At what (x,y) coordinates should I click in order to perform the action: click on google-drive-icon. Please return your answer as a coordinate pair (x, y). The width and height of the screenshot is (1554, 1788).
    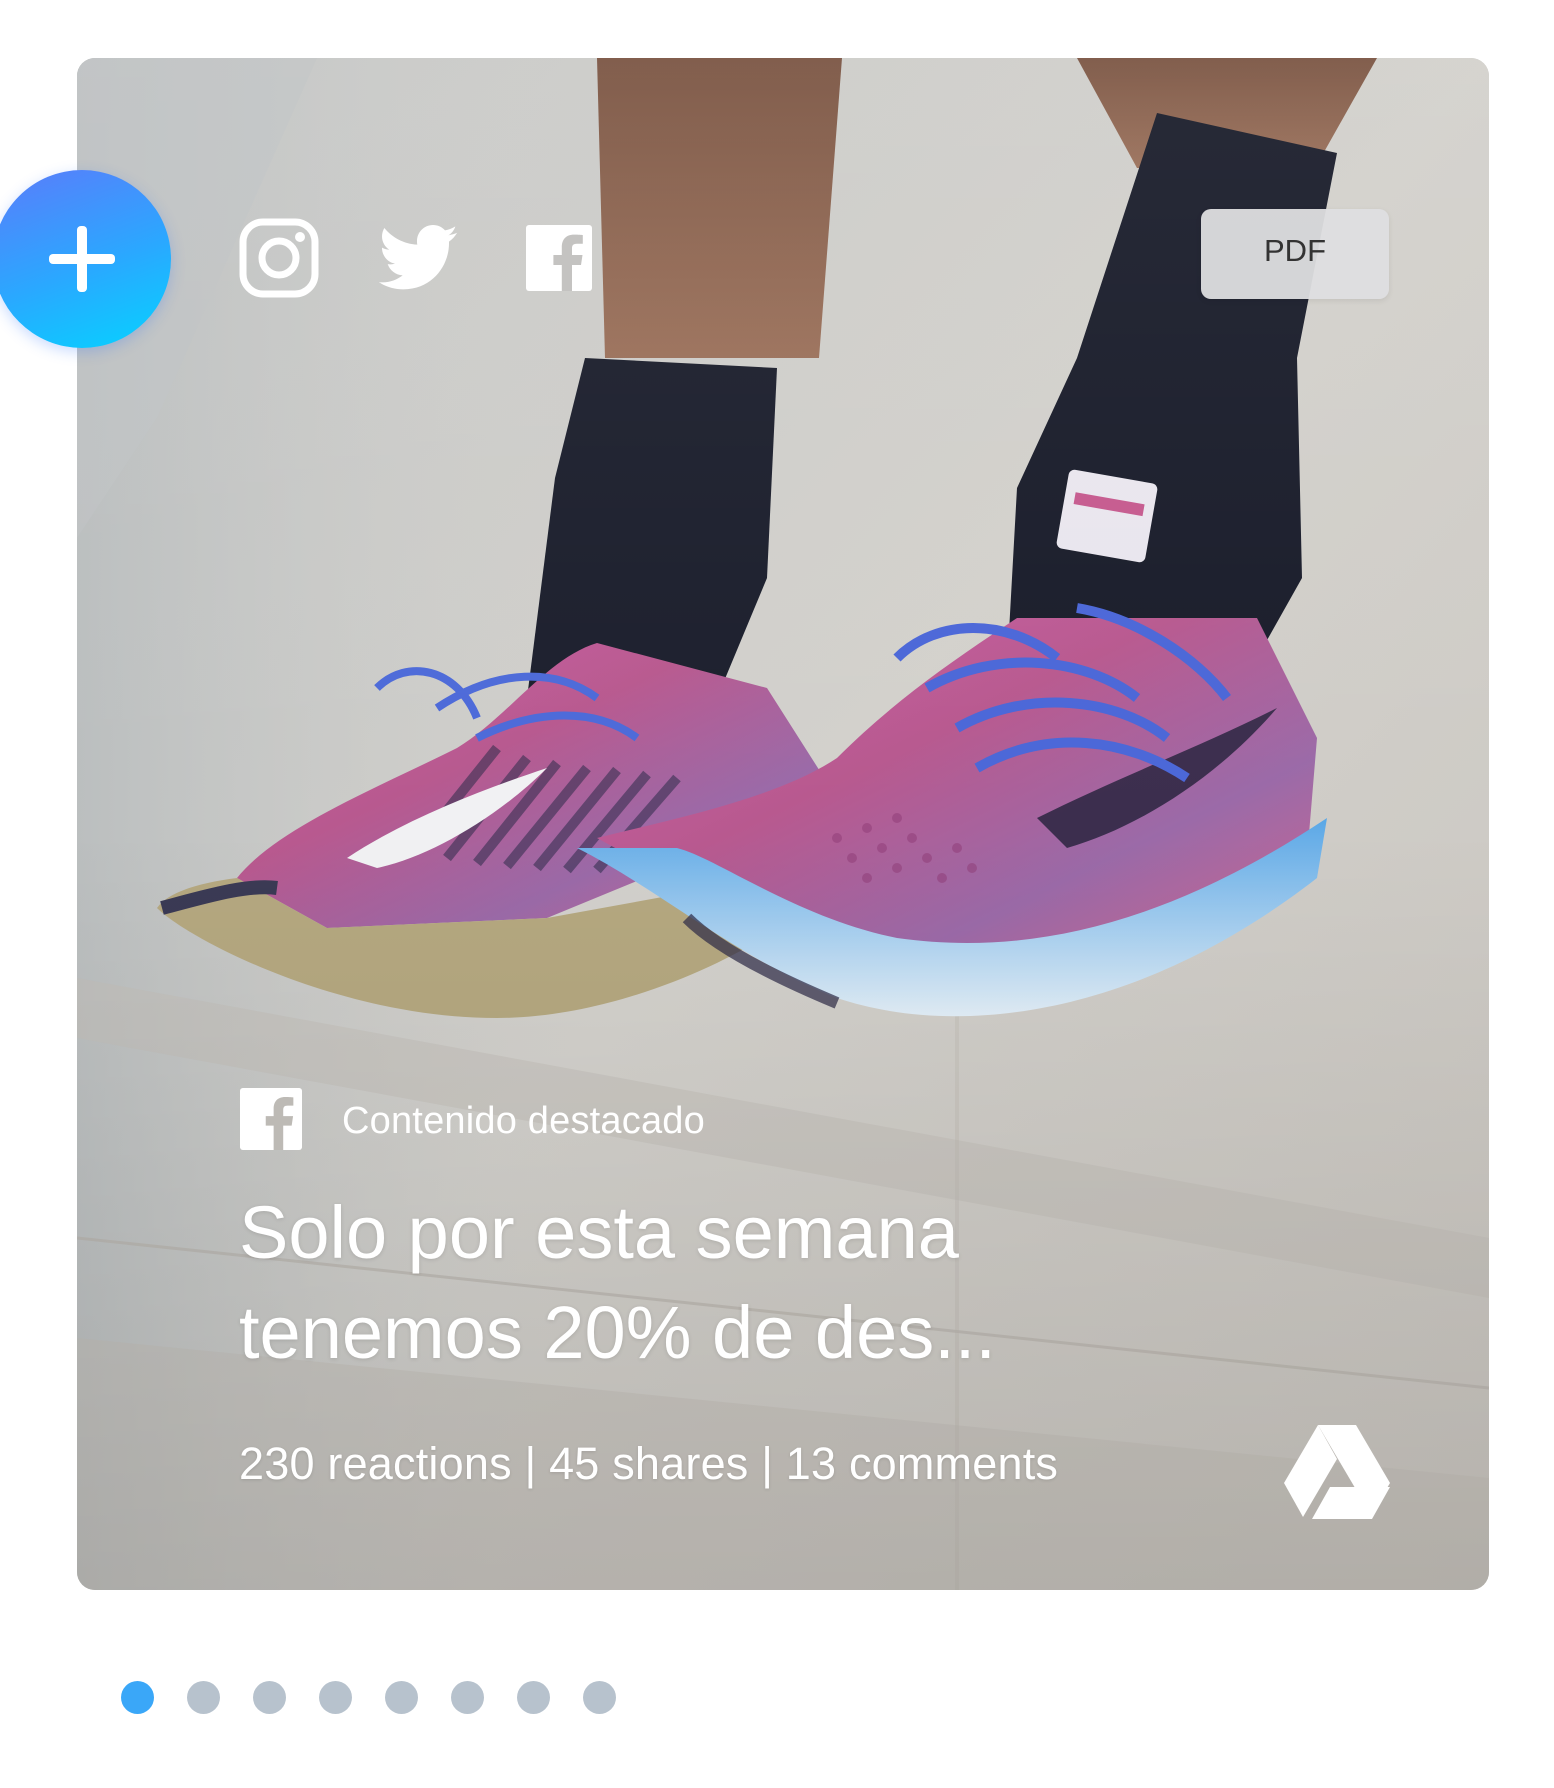
    Looking at the image, I should click on (1337, 1471).